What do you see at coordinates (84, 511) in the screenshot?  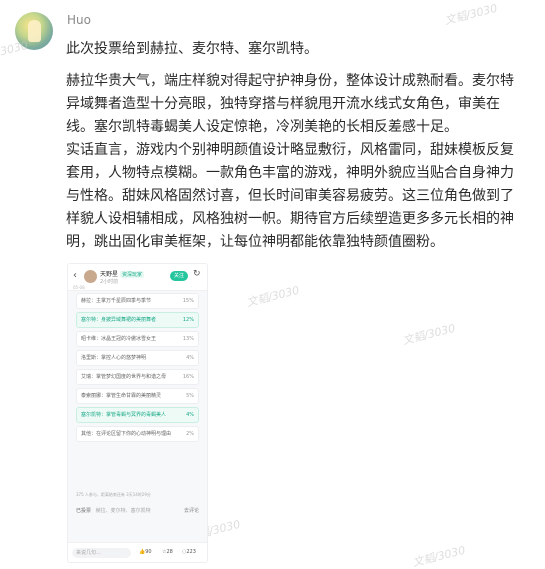 I see `voted-label: 已投票` at bounding box center [84, 511].